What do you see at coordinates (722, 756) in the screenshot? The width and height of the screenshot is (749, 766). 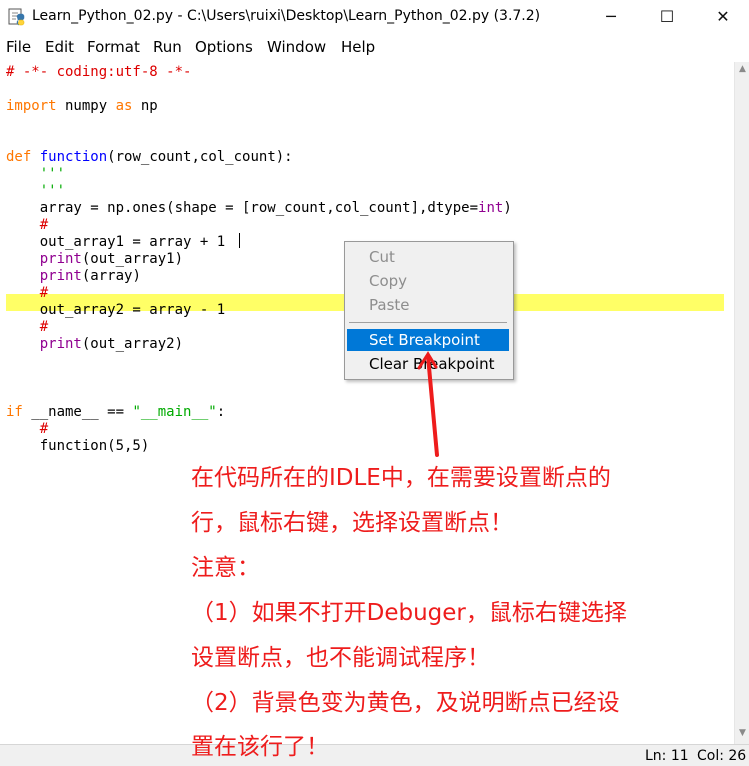 I see `column-number-status: Col: 26` at bounding box center [722, 756].